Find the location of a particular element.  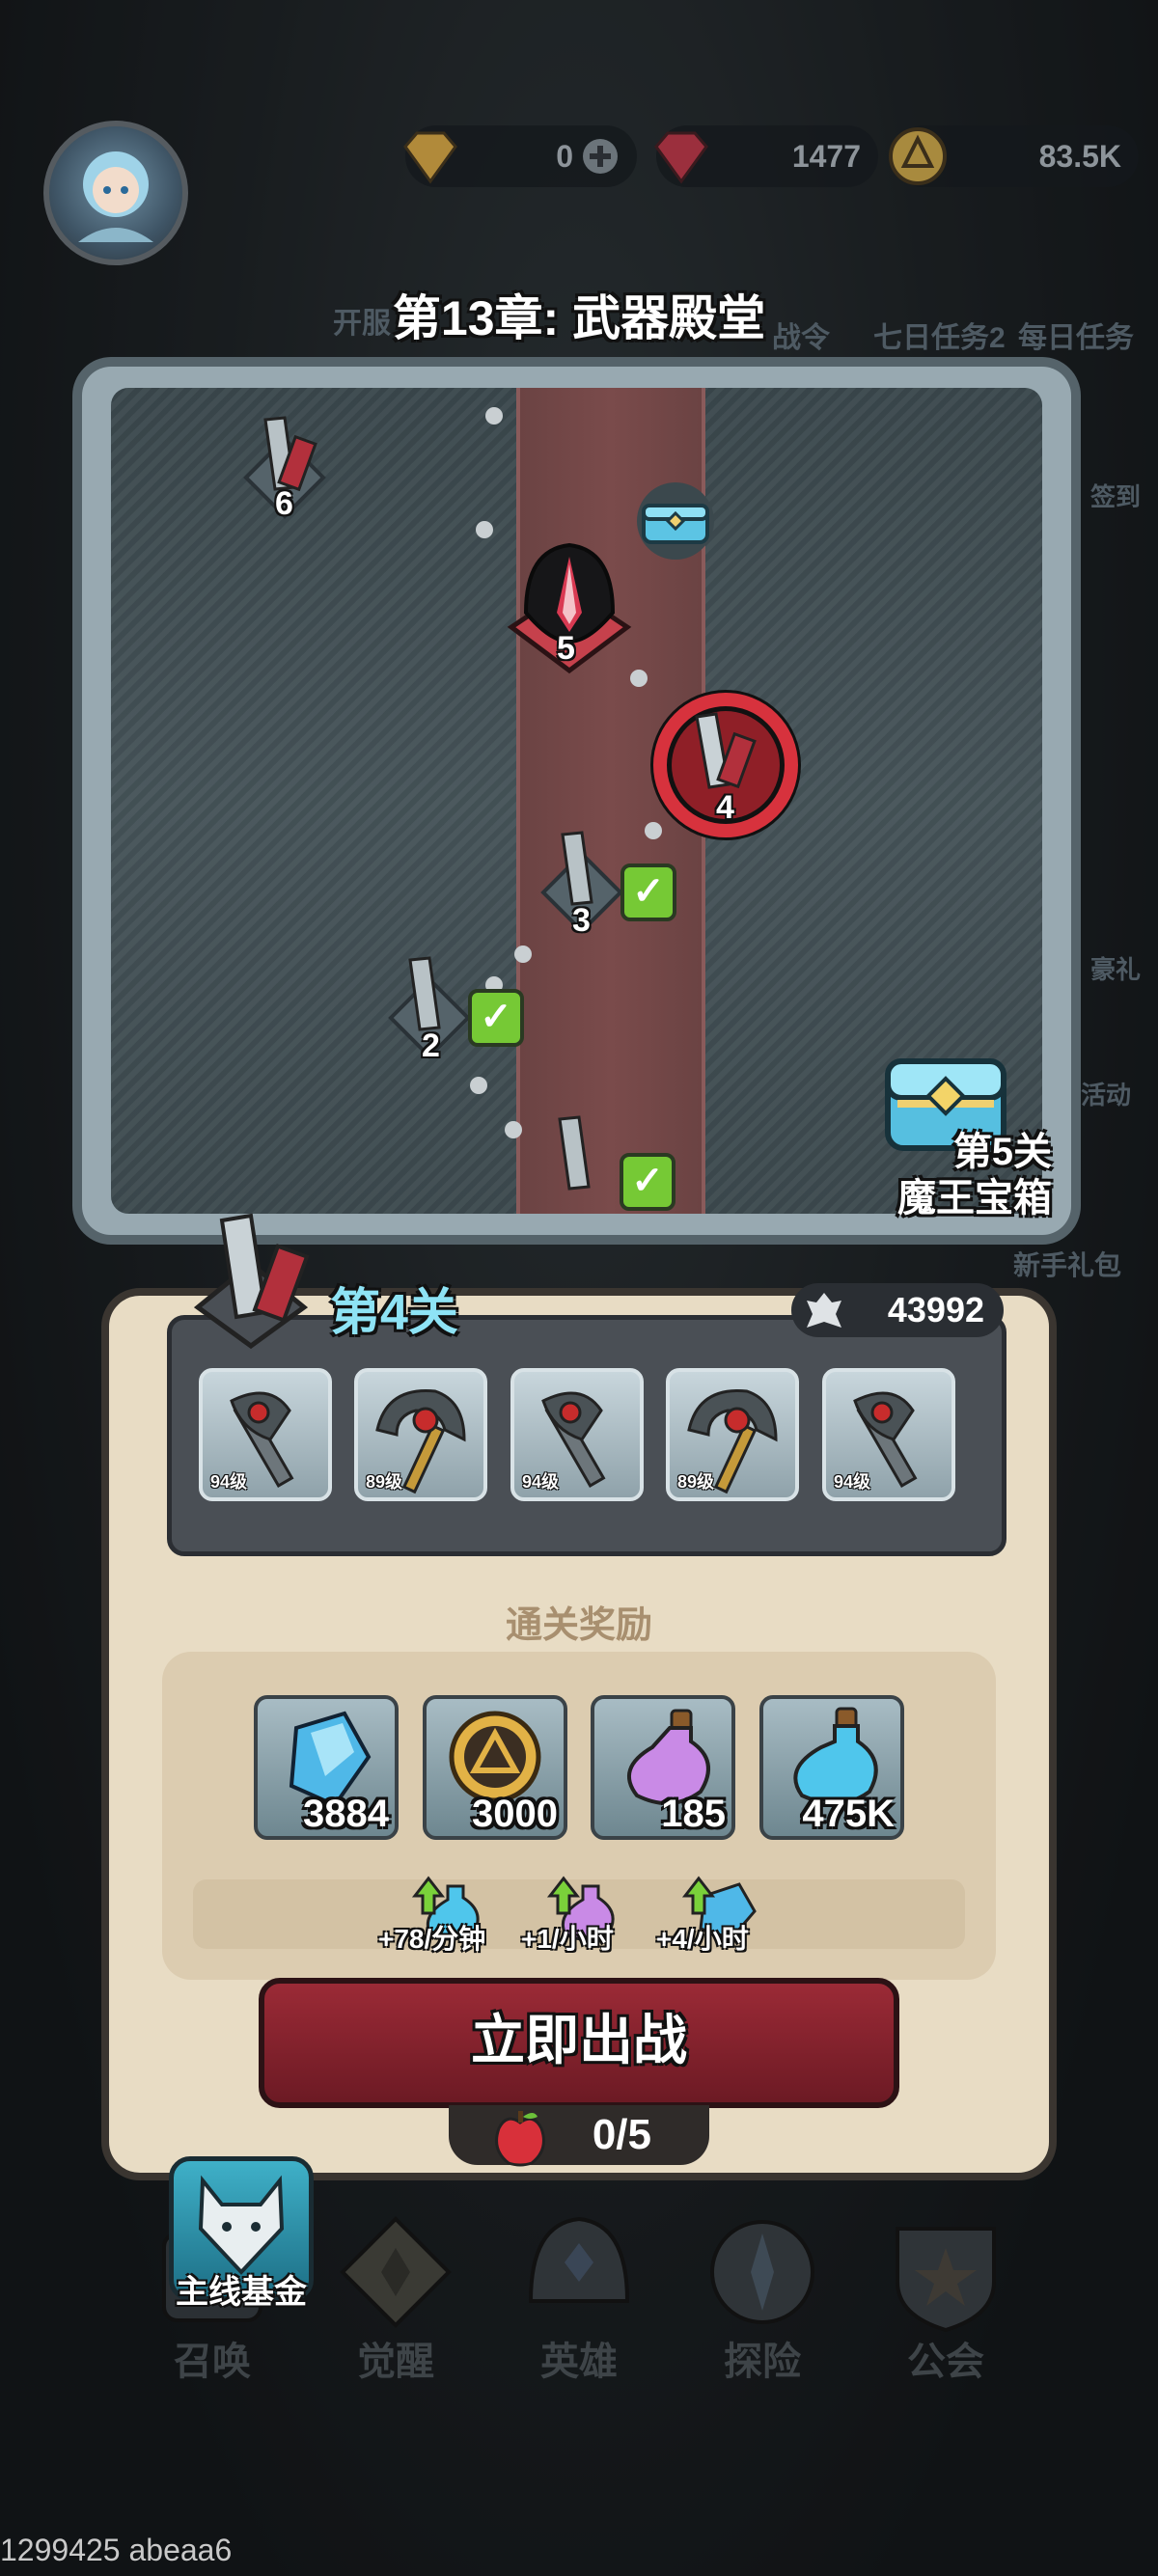

bg-activity-label: 活动 is located at coordinates (1106, 1094).